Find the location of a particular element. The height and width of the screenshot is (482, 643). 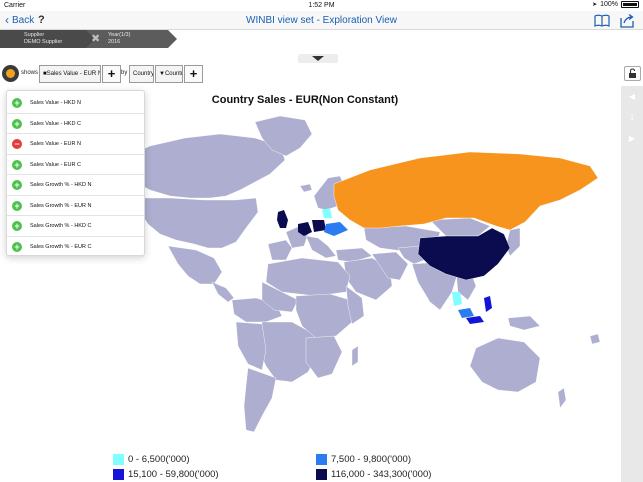

menu-item: + Sales Growth % - HKD C is located at coordinates (75, 226).